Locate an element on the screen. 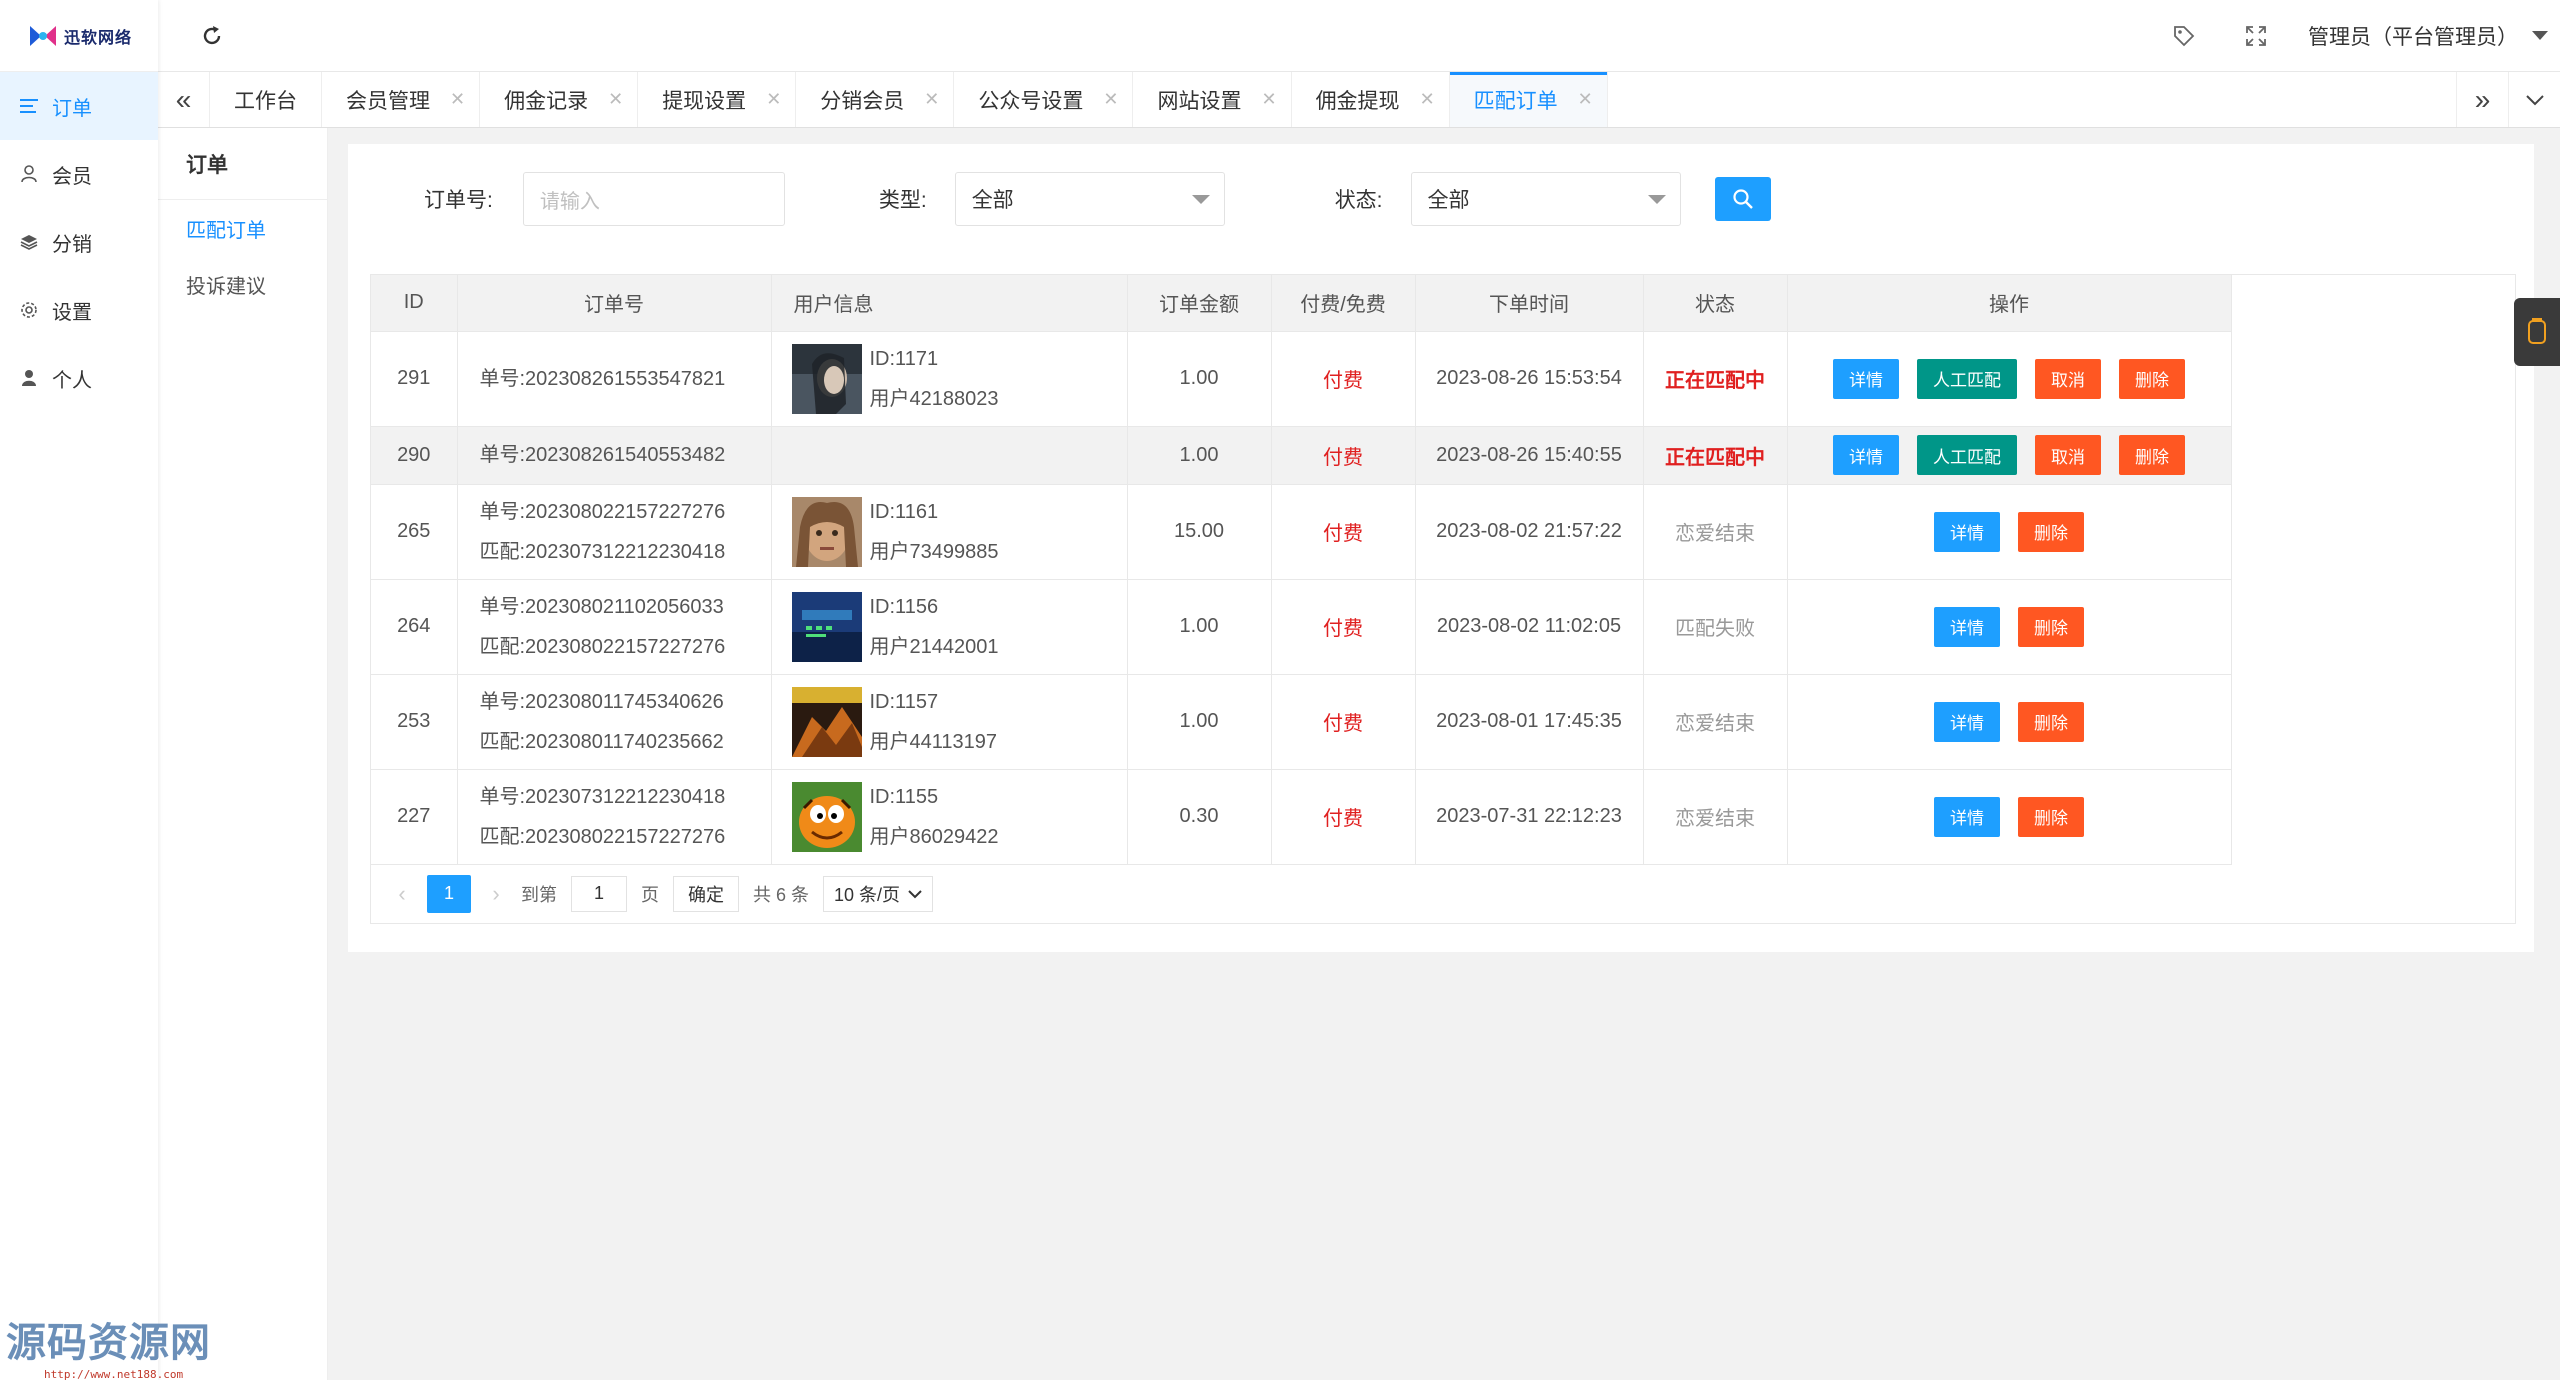 The width and height of the screenshot is (2560, 1380). tabs-menu-chevron-down-icon is located at coordinates (2534, 99).